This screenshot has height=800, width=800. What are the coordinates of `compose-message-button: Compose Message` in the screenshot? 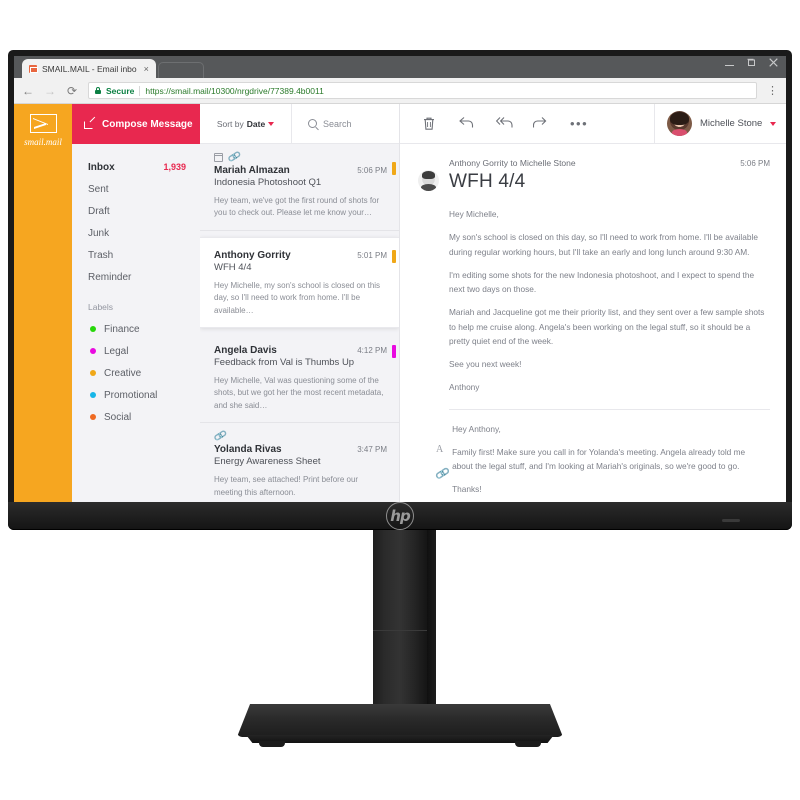 It's located at (136, 124).